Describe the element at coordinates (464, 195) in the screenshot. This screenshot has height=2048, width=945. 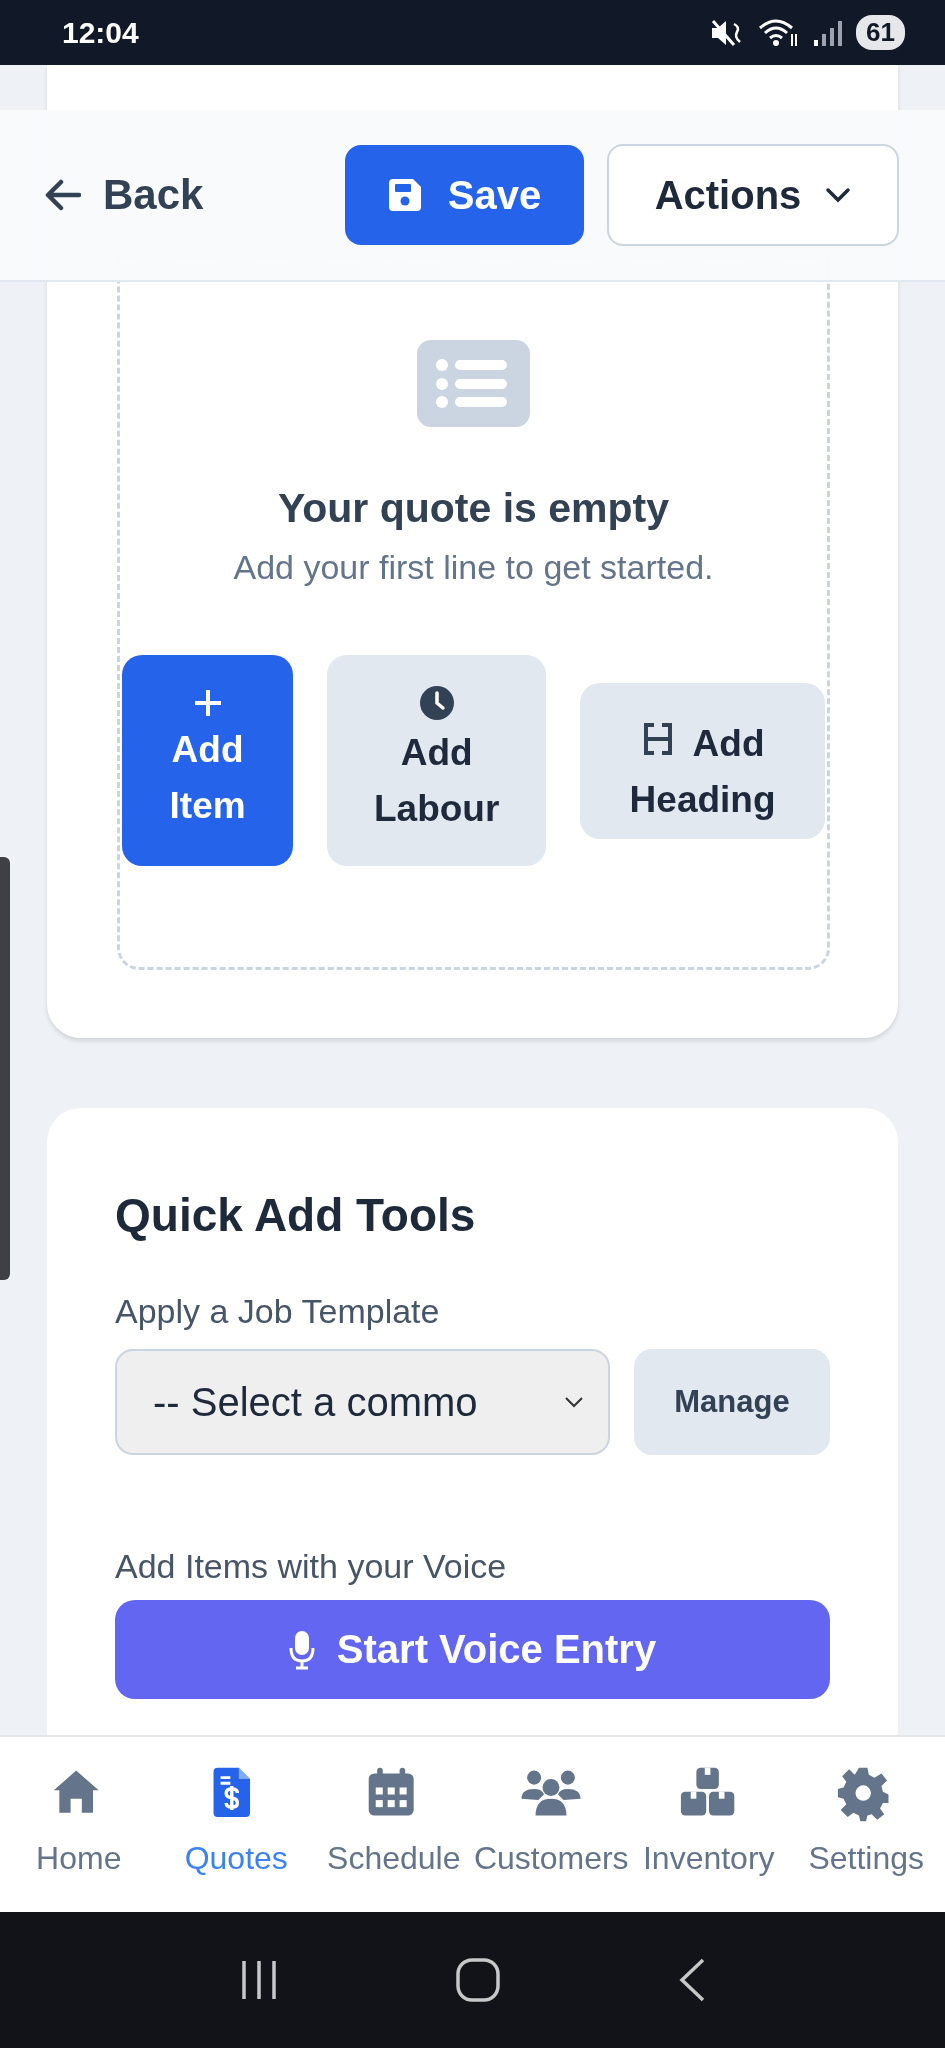
I see `save-button: Save` at that location.